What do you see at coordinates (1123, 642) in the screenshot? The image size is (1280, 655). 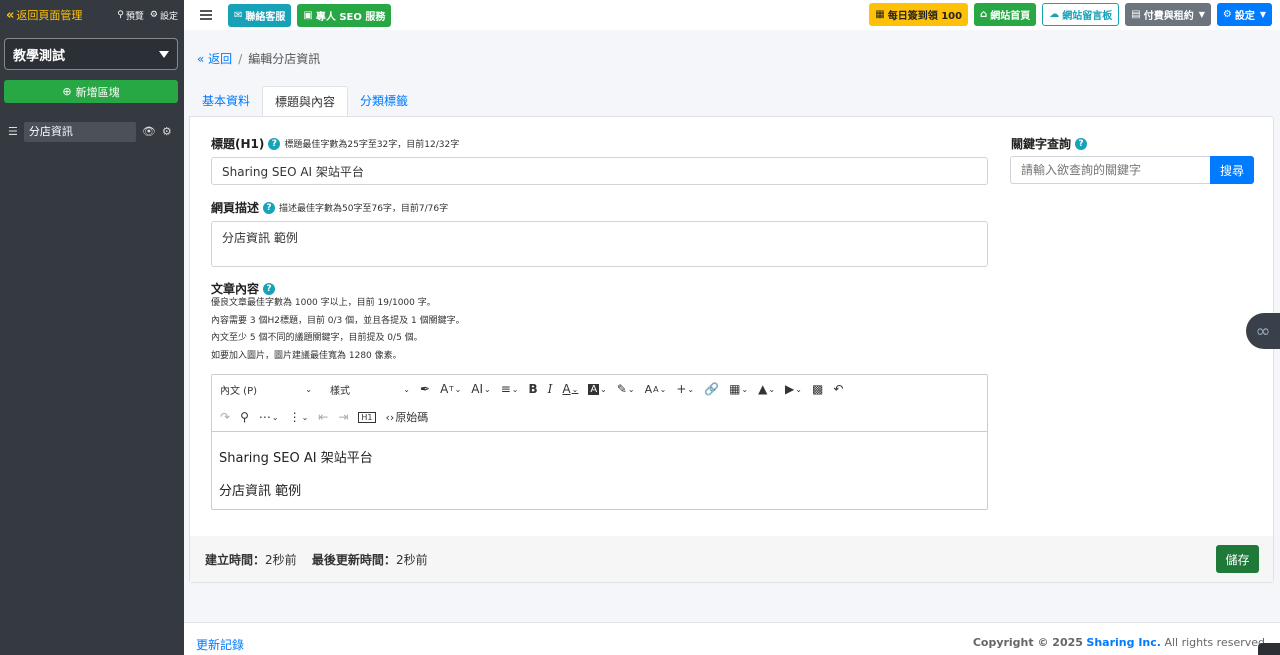 I see `company-link: Sharing Inc.` at bounding box center [1123, 642].